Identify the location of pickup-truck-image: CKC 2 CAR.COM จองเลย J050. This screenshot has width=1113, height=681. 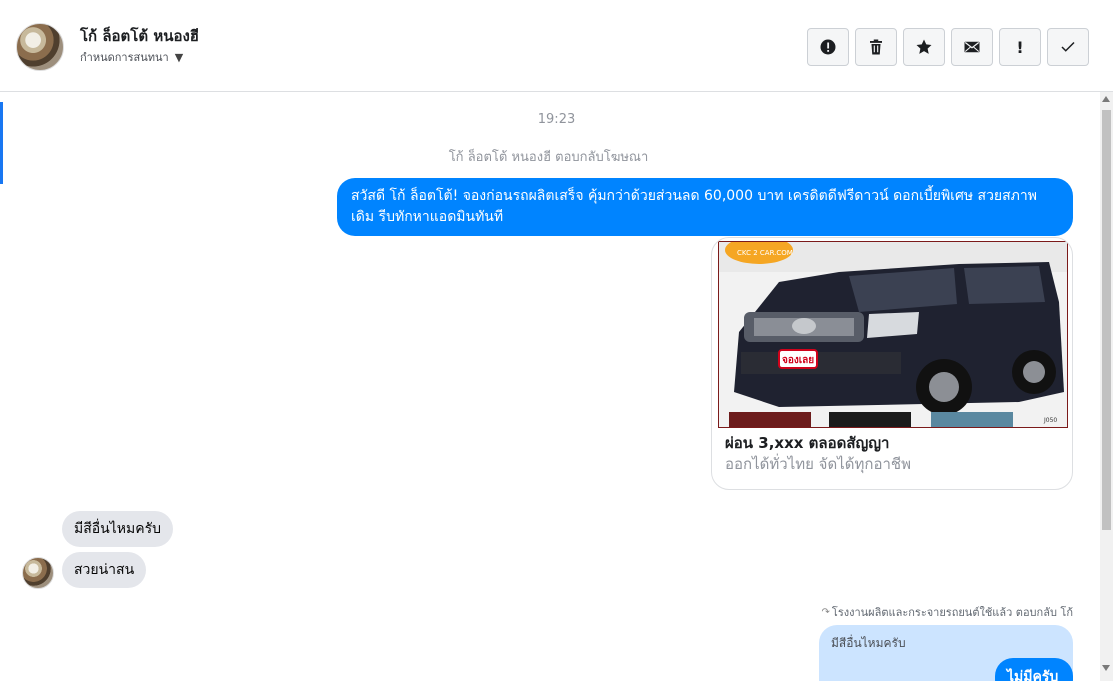
(893, 334).